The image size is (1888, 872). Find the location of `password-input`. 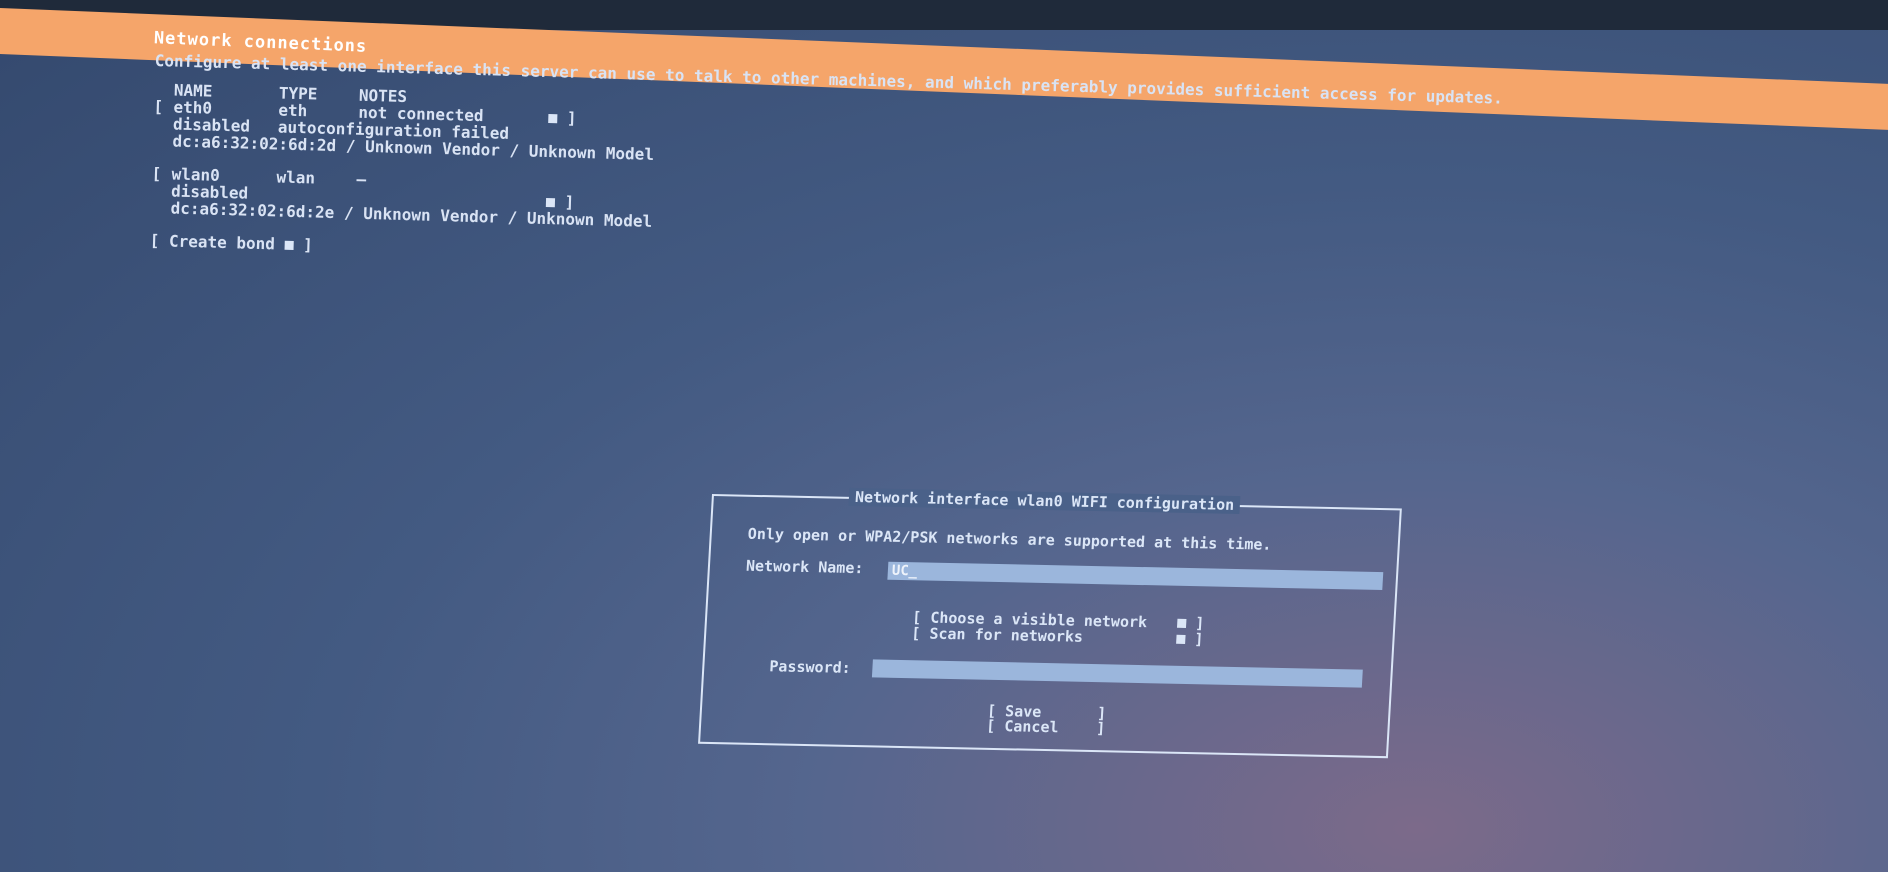

password-input is located at coordinates (1117, 673).